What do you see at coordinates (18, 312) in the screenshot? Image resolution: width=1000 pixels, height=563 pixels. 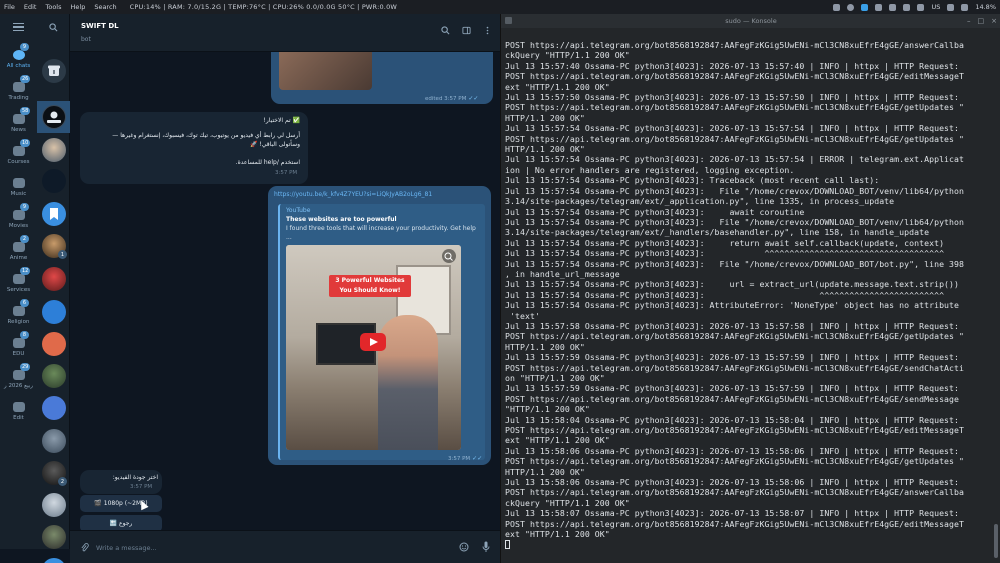 I see `folder-religion: 6 Religion` at bounding box center [18, 312].